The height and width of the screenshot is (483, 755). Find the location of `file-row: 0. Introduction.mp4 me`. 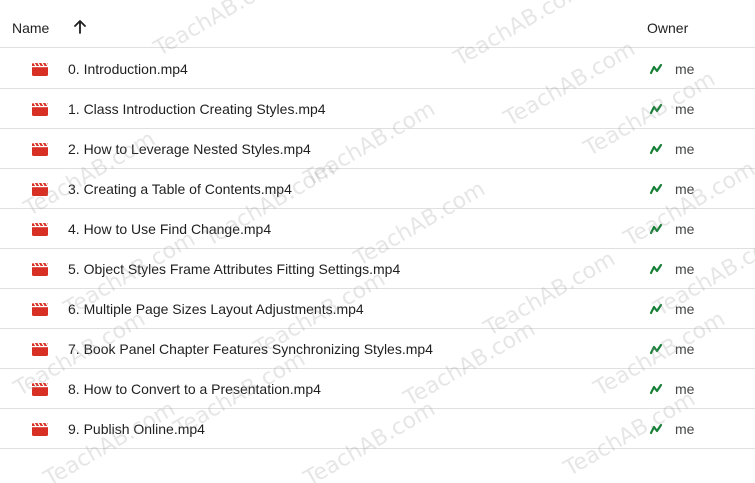

file-row: 0. Introduction.mp4 me is located at coordinates (377, 69).